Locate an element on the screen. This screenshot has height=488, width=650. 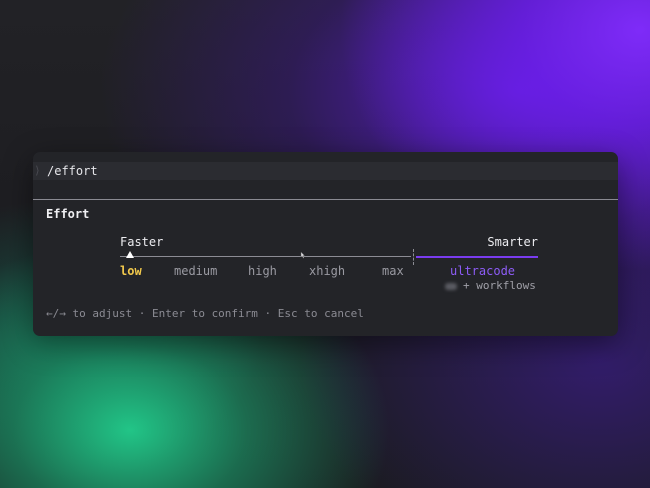
level-max: max is located at coordinates (393, 271).